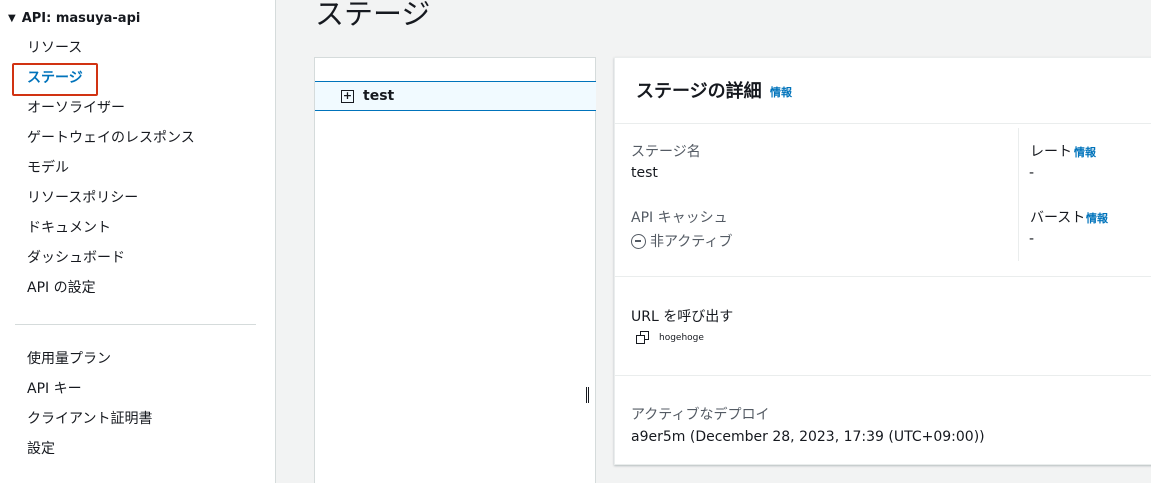 The width and height of the screenshot is (1151, 483). What do you see at coordinates (1032, 173) in the screenshot?
I see `rate-value: -` at bounding box center [1032, 173].